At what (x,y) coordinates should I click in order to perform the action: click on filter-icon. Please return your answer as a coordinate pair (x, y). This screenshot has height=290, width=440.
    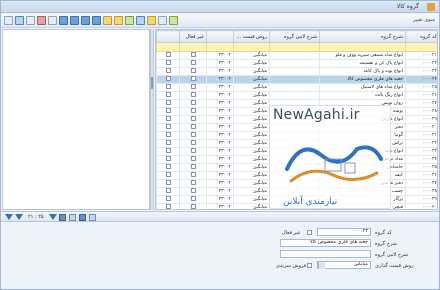
    Looking at the image, I should click on (118, 20).